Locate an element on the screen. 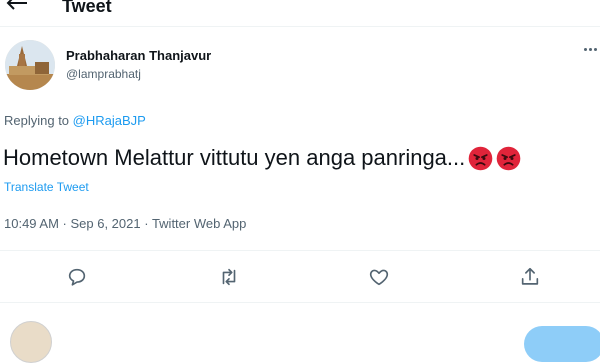  author-avatar is located at coordinates (30, 65).